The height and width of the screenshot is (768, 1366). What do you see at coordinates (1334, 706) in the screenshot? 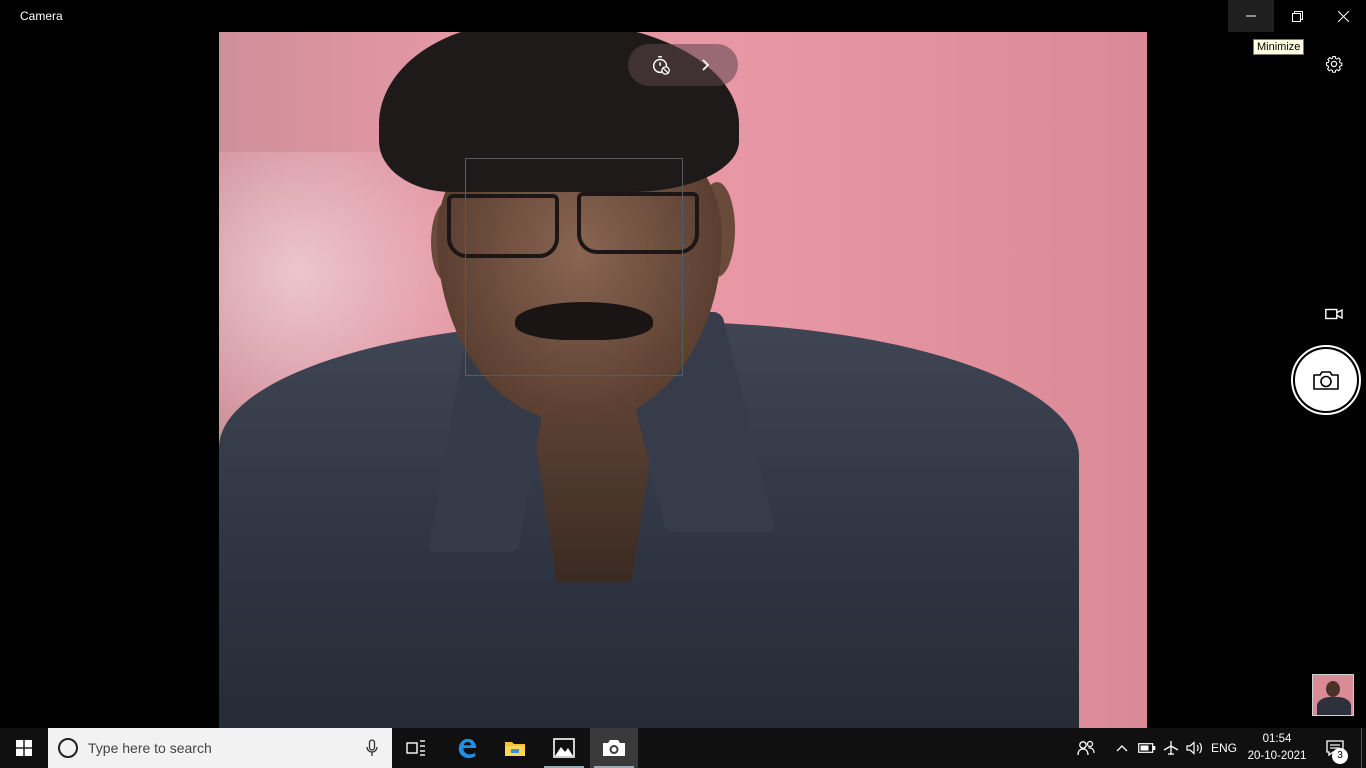
I see `thumbnail-subject-body` at bounding box center [1334, 706].